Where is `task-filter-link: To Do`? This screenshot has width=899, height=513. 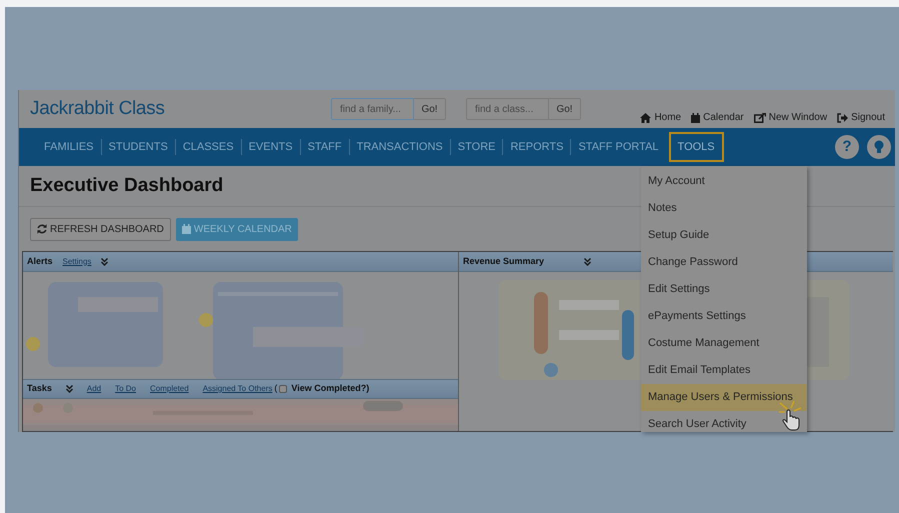
task-filter-link: To Do is located at coordinates (125, 389).